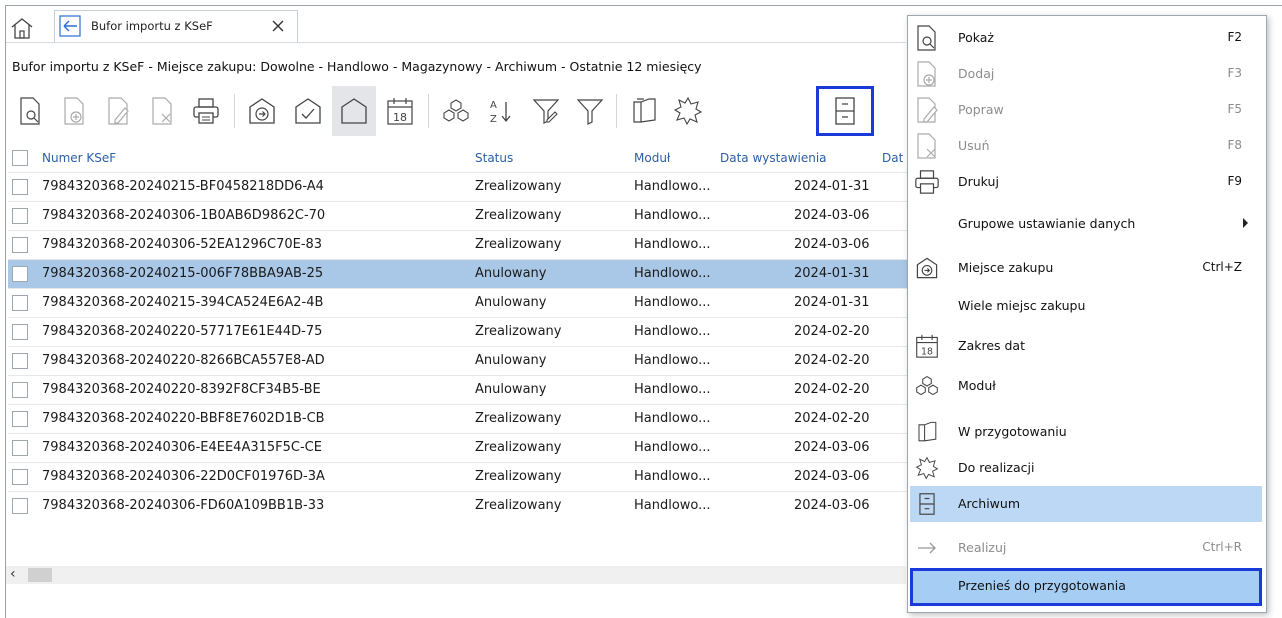 This screenshot has width=1282, height=618. I want to click on cell-numer-ksef: 7984320368-20240215-394CA524E6A2-4B, so click(183, 302).